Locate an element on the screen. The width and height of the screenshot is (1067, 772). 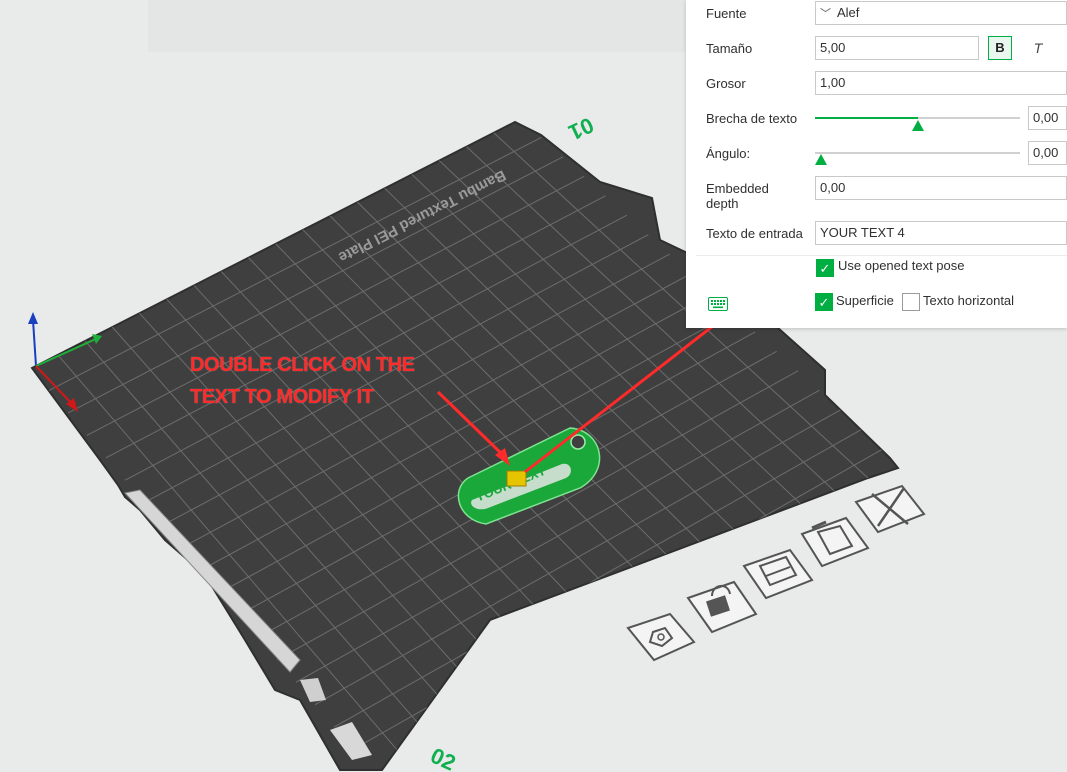
chevron-down-icon: ﹀ is located at coordinates (825, 14).